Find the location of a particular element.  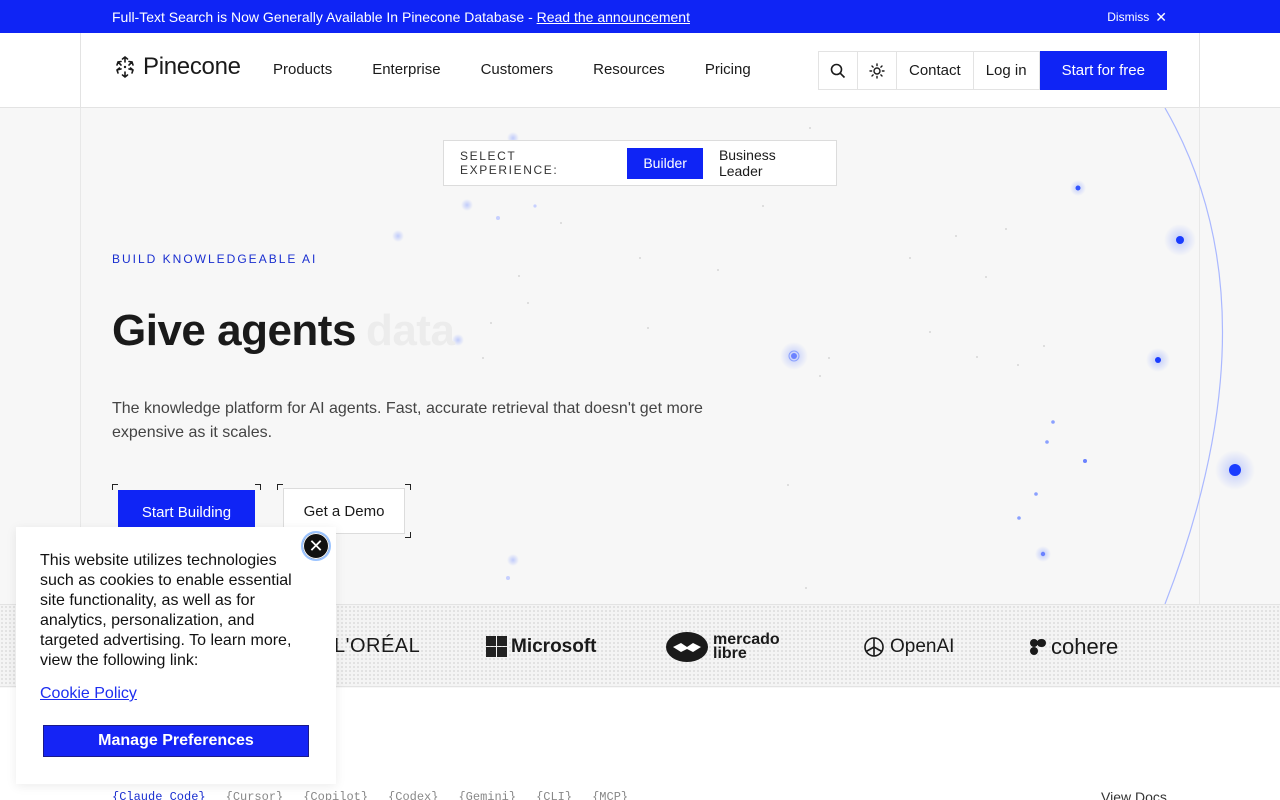

nav-pricing: Pricing is located at coordinates (728, 69).